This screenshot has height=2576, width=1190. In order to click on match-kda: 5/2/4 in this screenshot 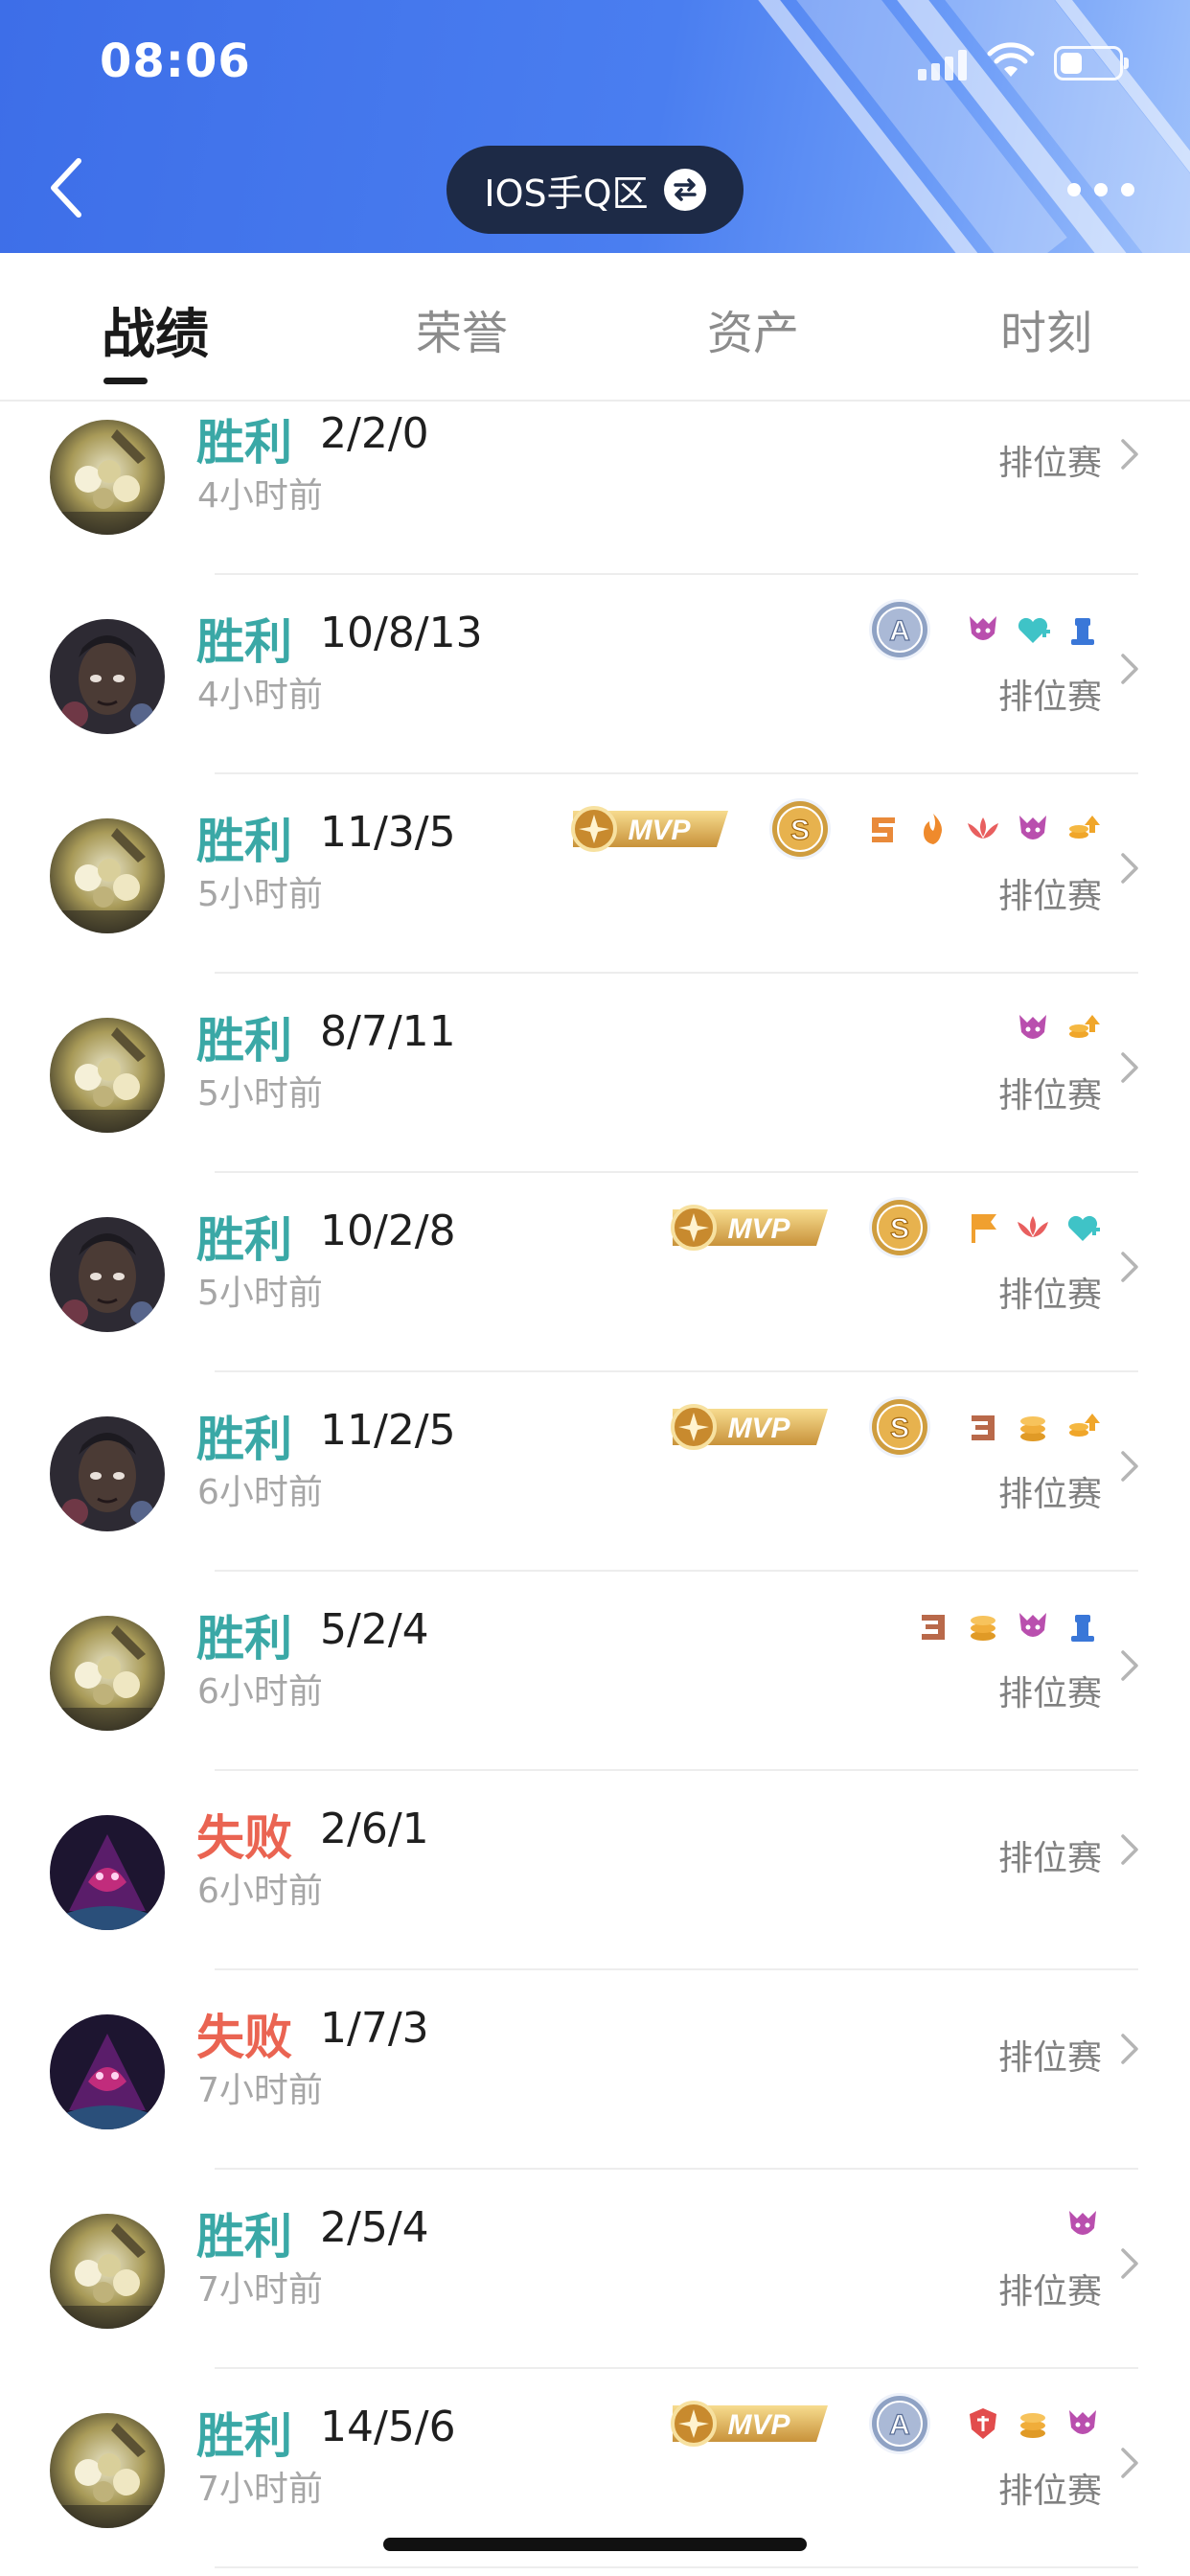, I will do `click(374, 1629)`.